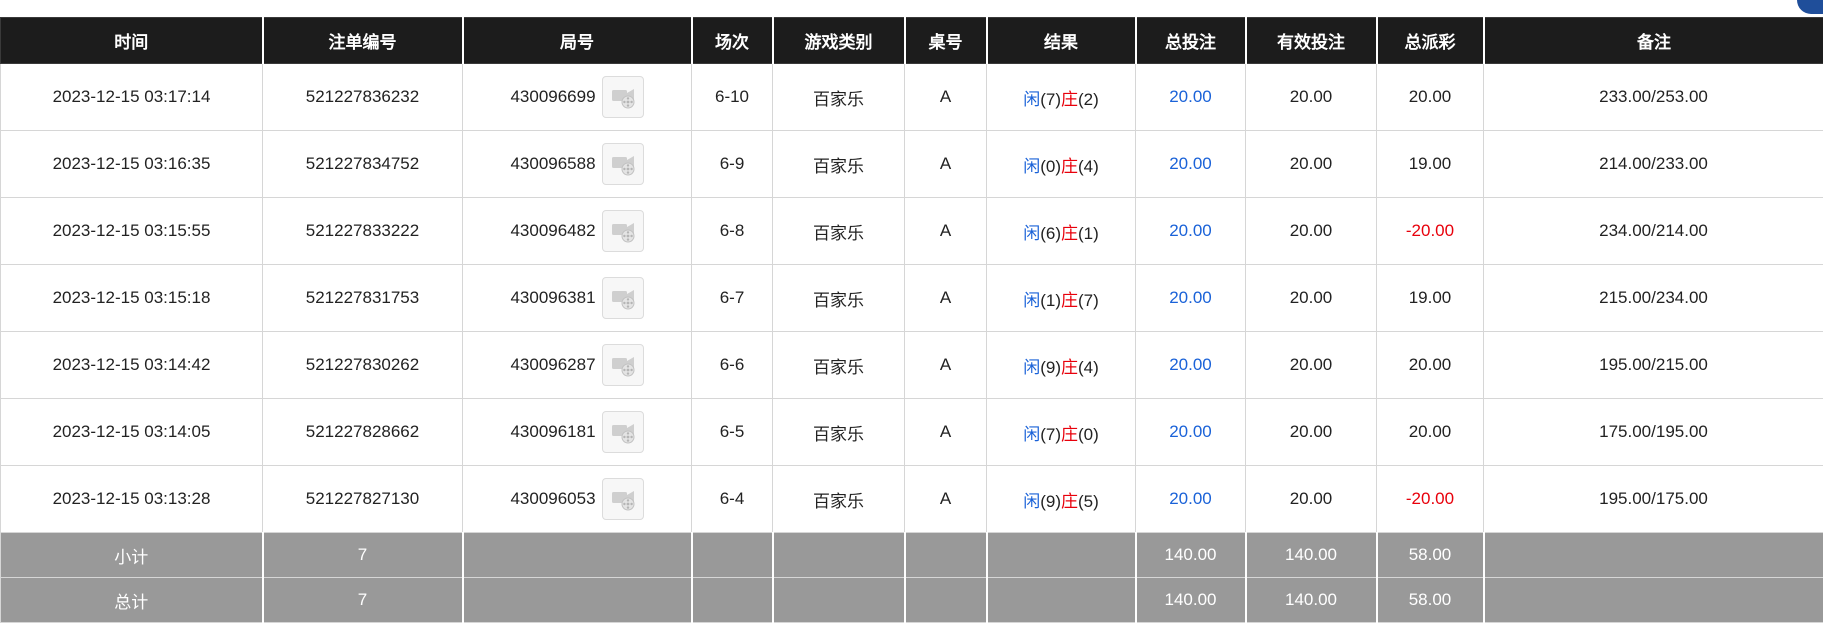 This screenshot has height=623, width=1823. What do you see at coordinates (132, 97) in the screenshot?
I see `cell-time: 2023-12-15 03:17:14` at bounding box center [132, 97].